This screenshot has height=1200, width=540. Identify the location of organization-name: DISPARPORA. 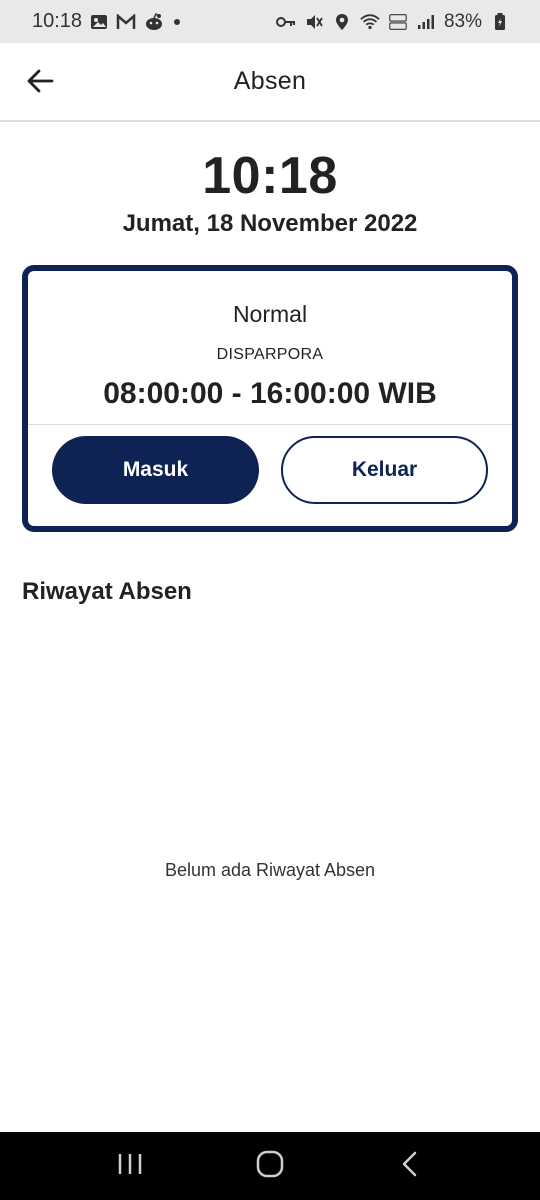
(270, 354).